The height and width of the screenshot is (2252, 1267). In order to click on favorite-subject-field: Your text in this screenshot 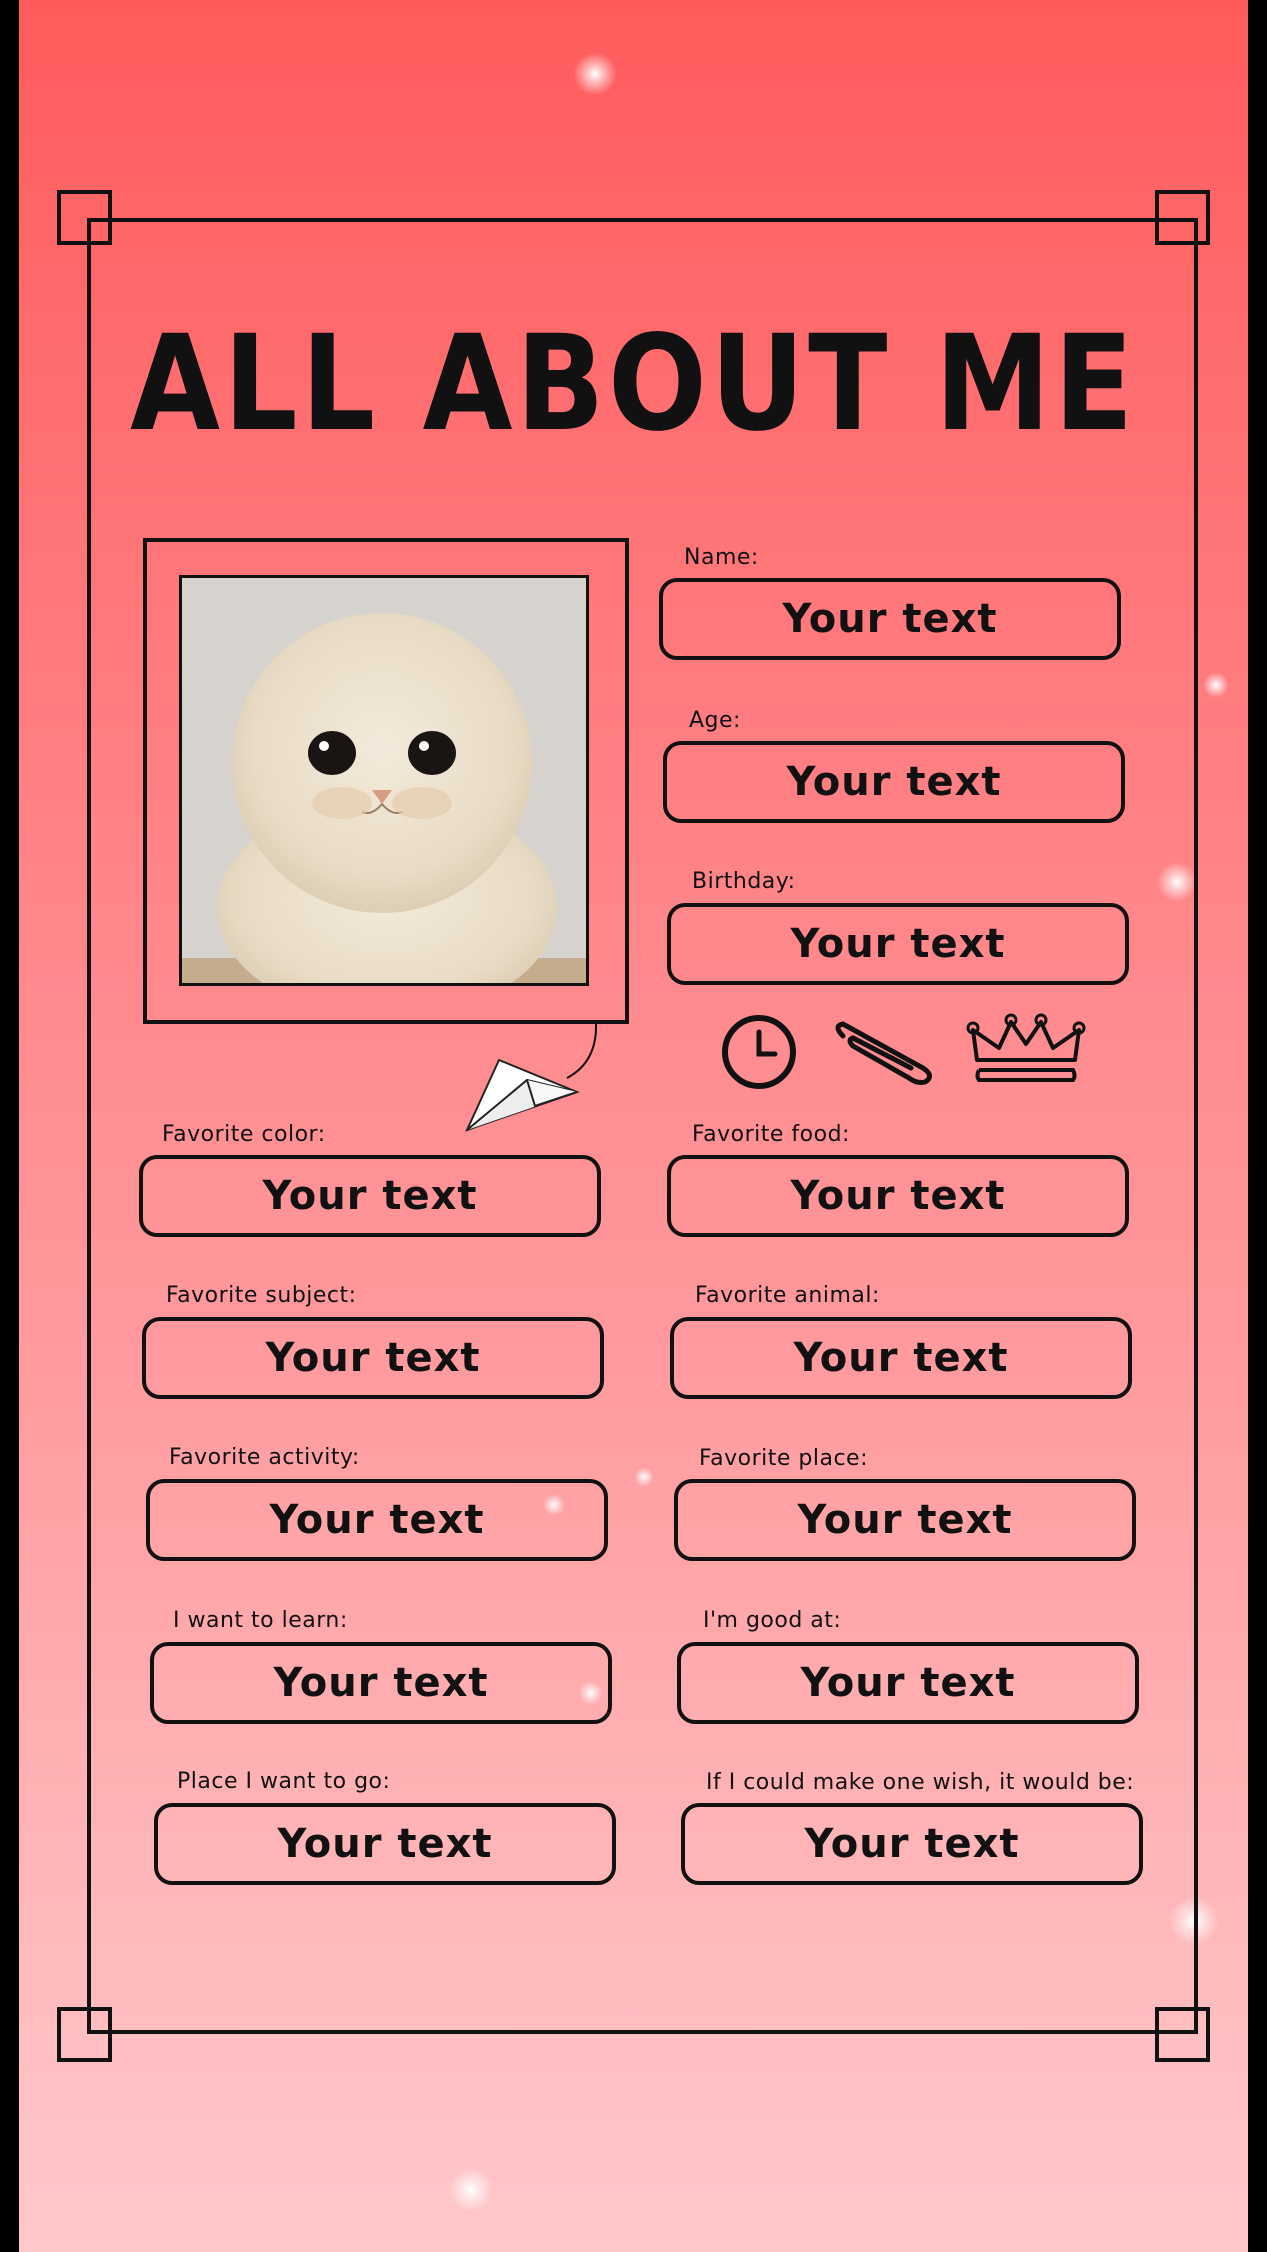, I will do `click(373, 1358)`.